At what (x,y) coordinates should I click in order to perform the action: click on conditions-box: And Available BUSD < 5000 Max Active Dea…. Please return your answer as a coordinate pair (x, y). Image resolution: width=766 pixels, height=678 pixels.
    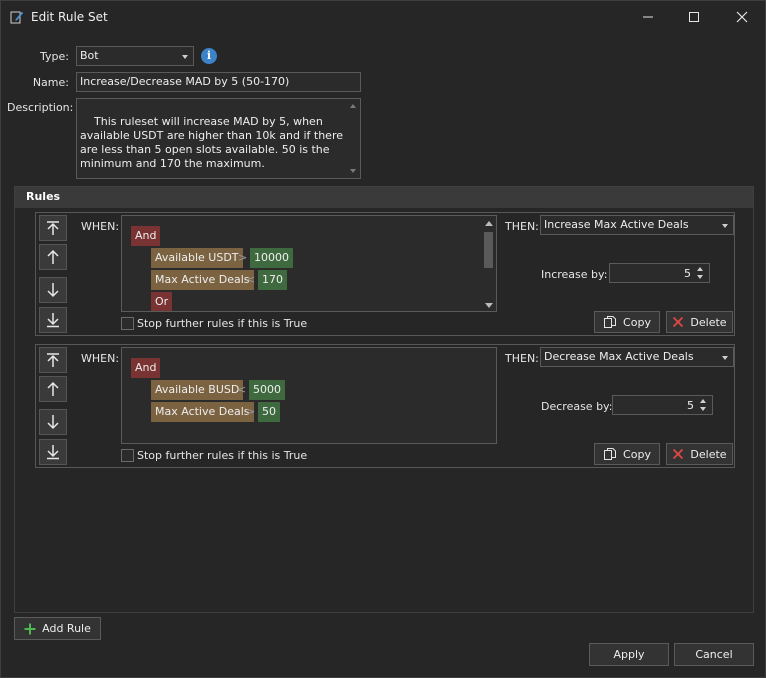
    Looking at the image, I should click on (309, 395).